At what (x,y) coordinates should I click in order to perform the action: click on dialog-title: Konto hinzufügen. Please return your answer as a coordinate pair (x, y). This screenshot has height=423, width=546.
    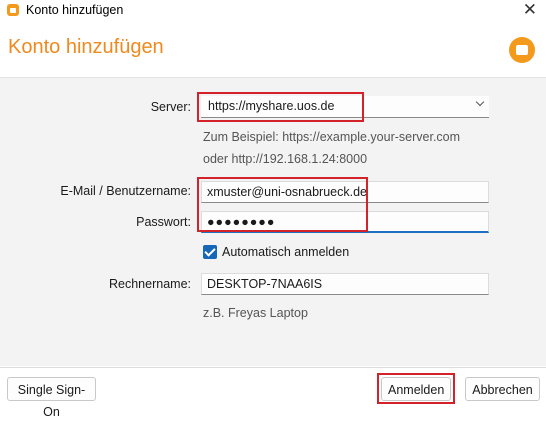
    Looking at the image, I should click on (86, 47).